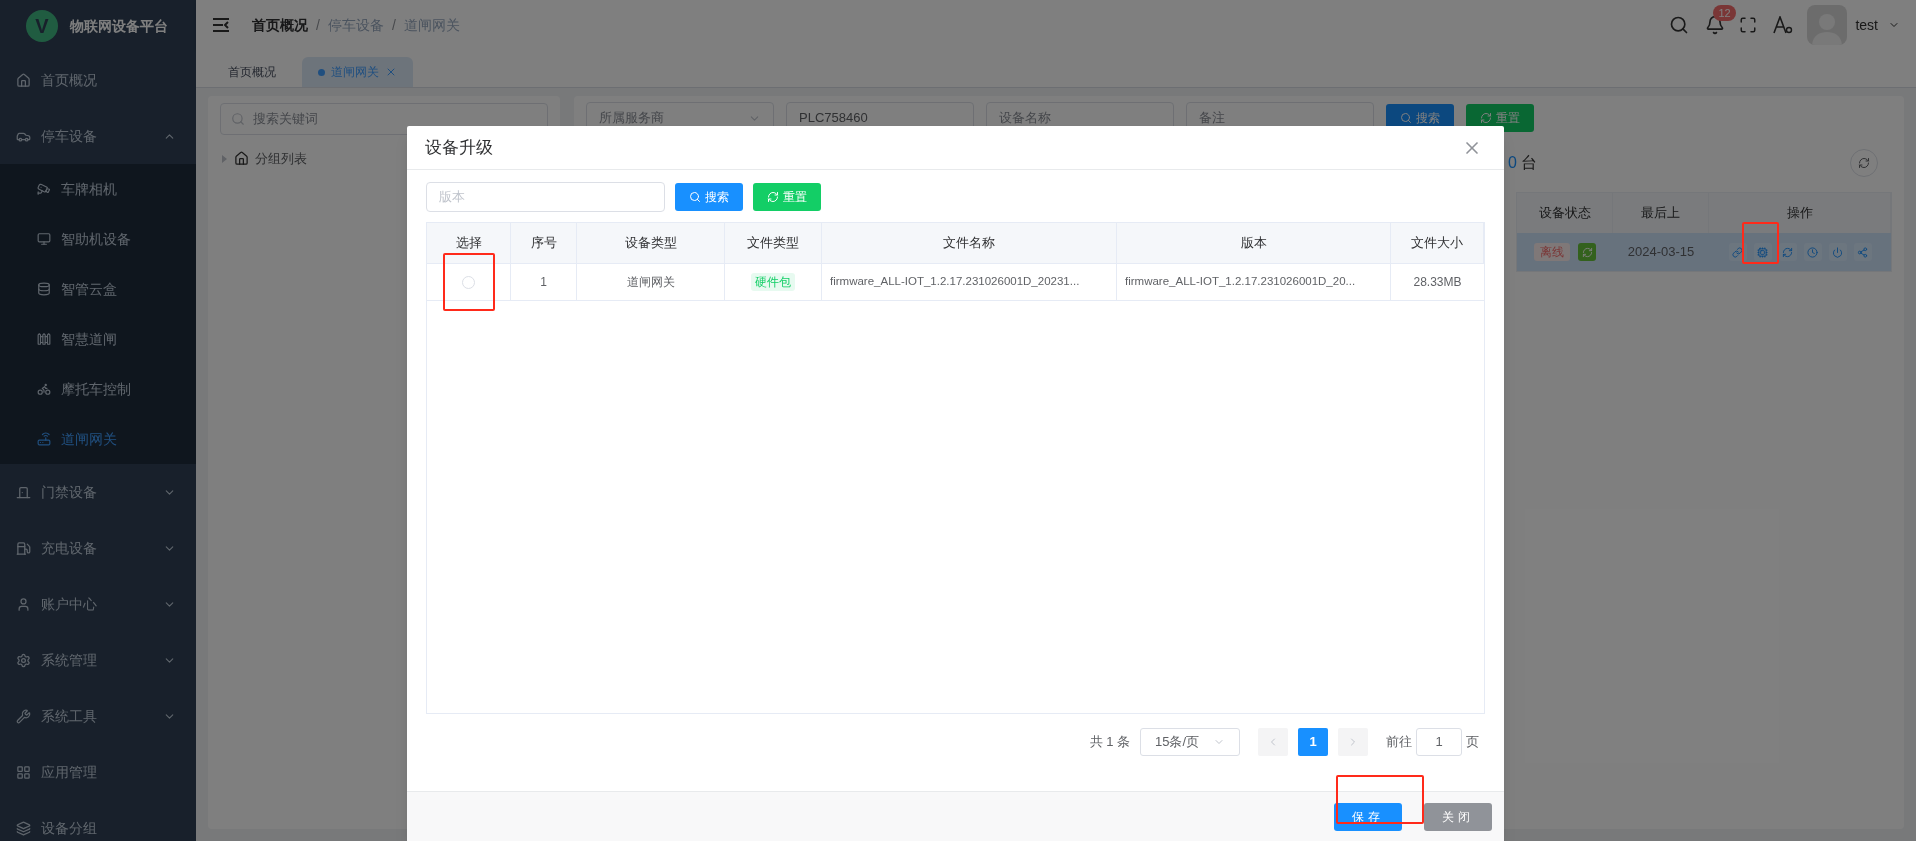 This screenshot has height=841, width=1916. What do you see at coordinates (252, 72) in the screenshot?
I see `page-tab: 首页概况` at bounding box center [252, 72].